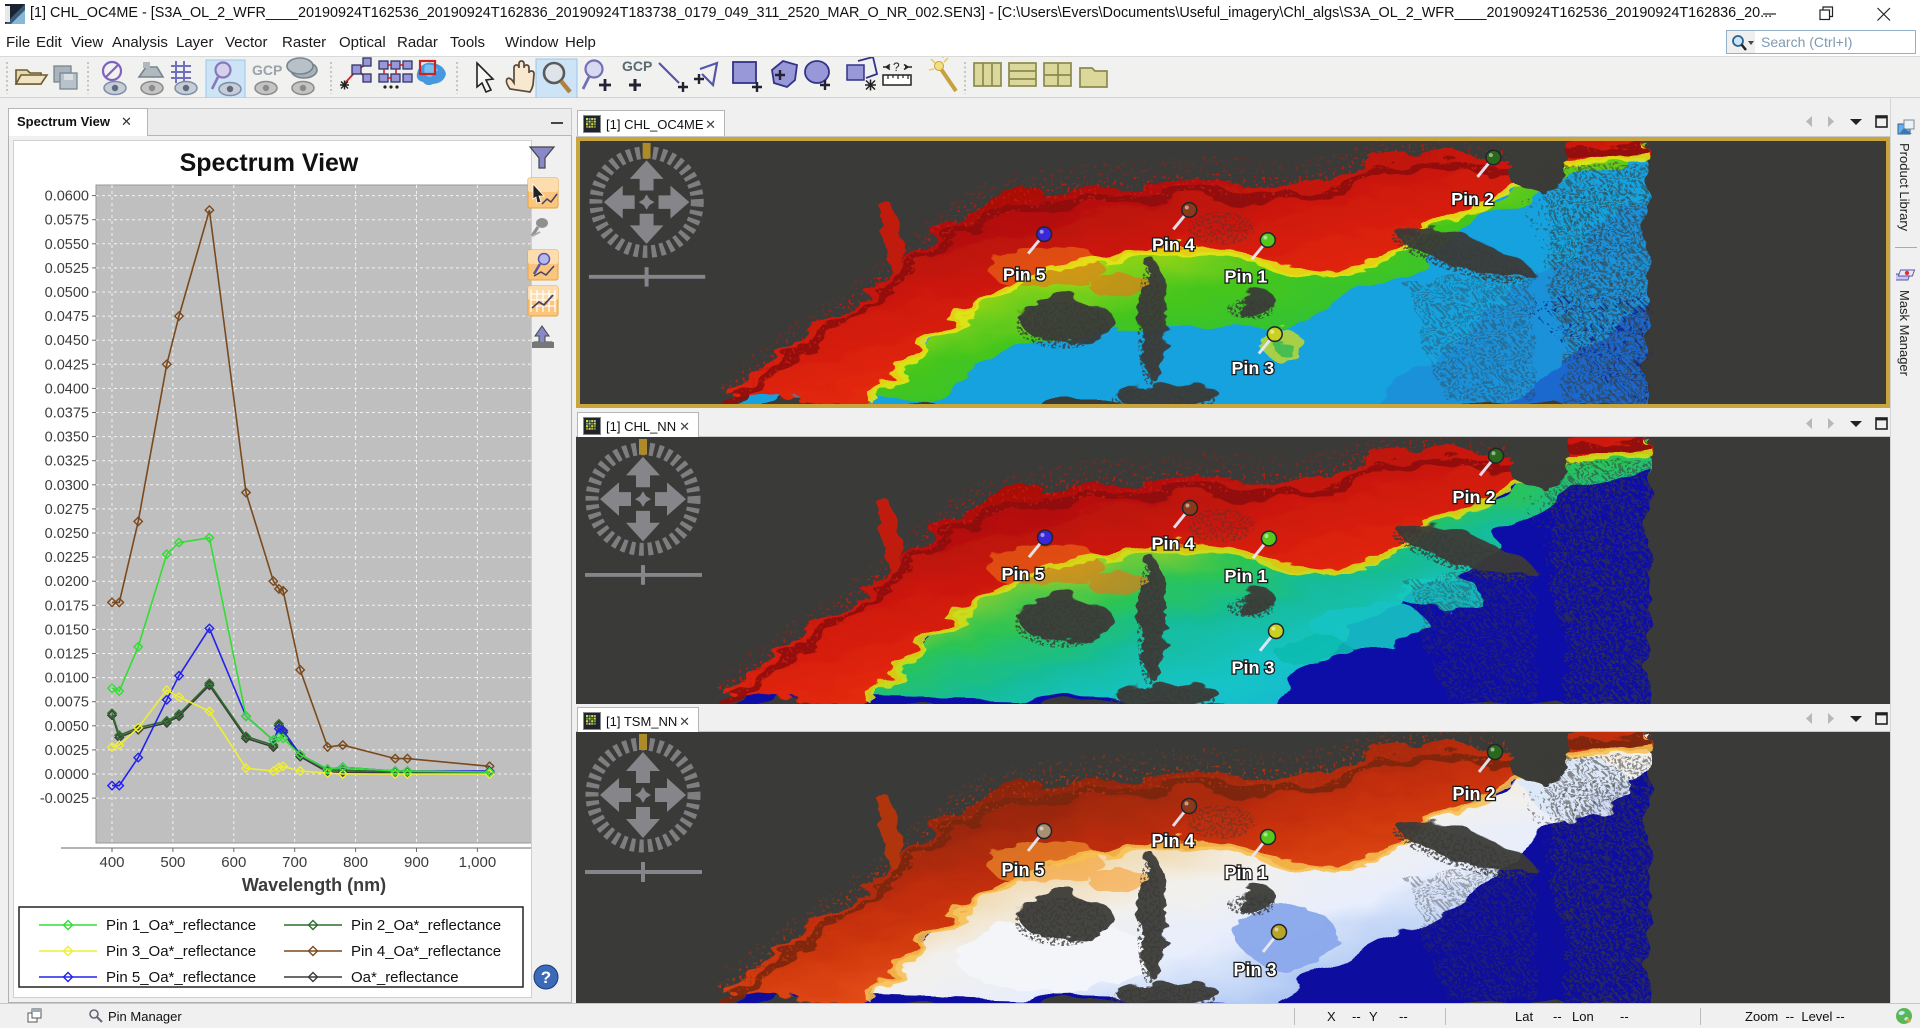 Image resolution: width=1920 pixels, height=1028 pixels. Describe the element at coordinates (67, 703) in the screenshot. I see `svg-text: 0.0075` at that location.